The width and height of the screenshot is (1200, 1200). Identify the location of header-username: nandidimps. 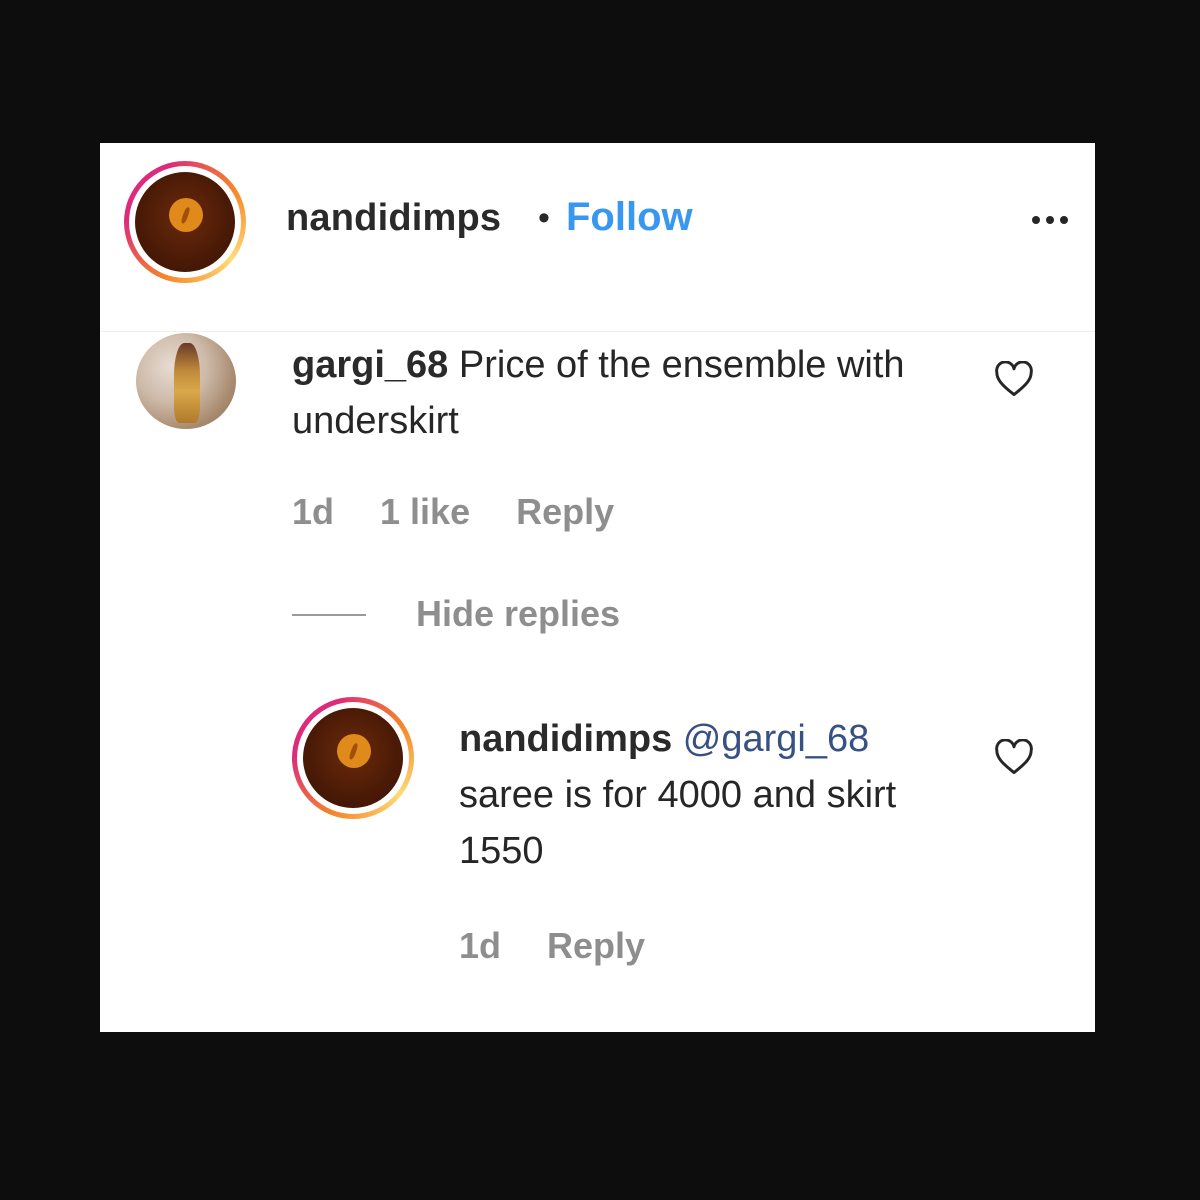
(393, 218).